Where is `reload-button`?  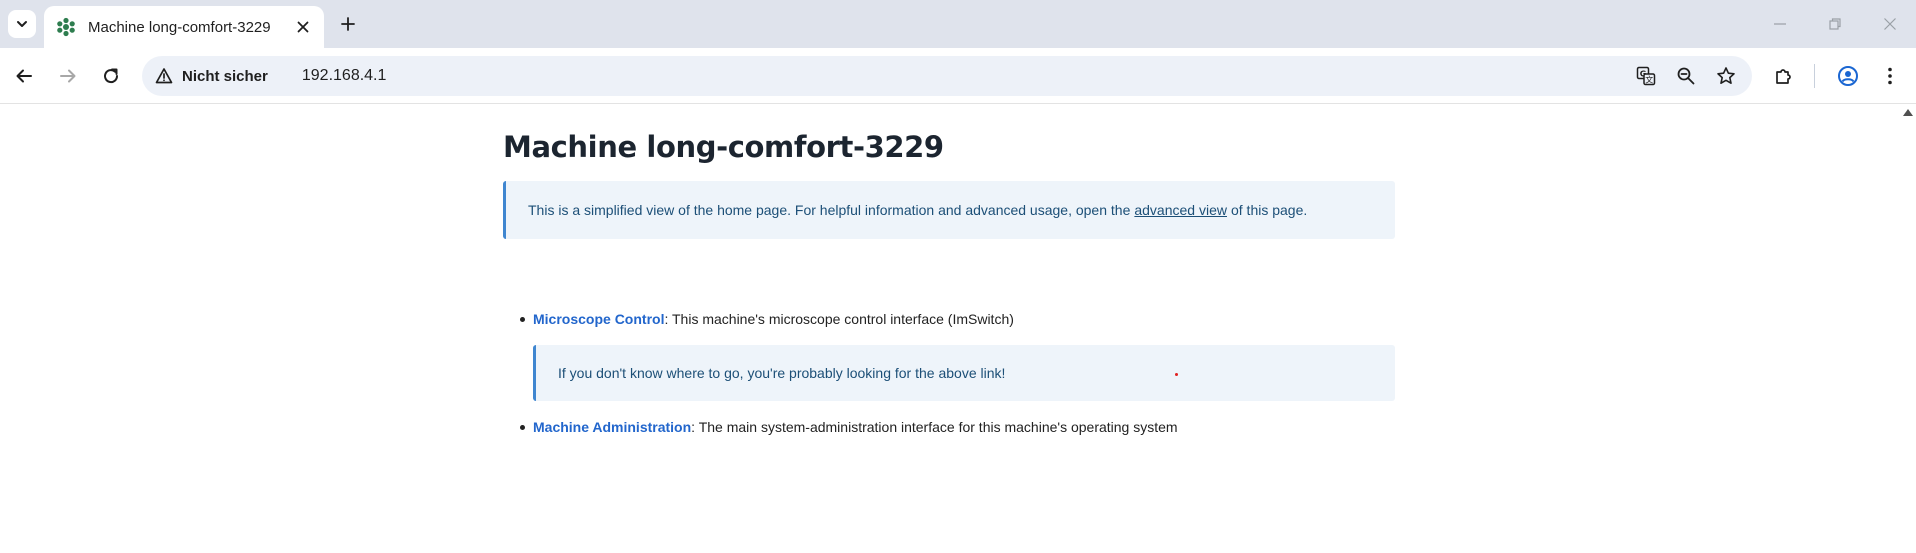
reload-button is located at coordinates (111, 76).